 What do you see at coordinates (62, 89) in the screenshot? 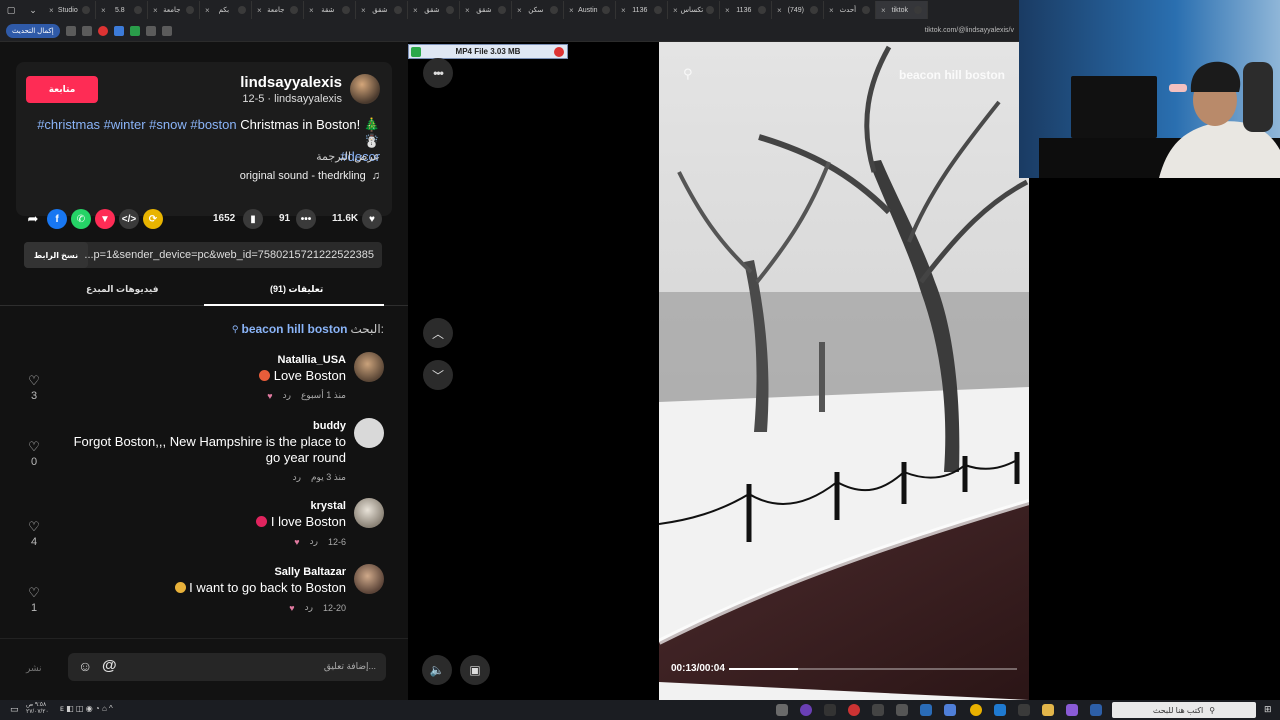
I see `follow-button: متابعة` at bounding box center [62, 89].